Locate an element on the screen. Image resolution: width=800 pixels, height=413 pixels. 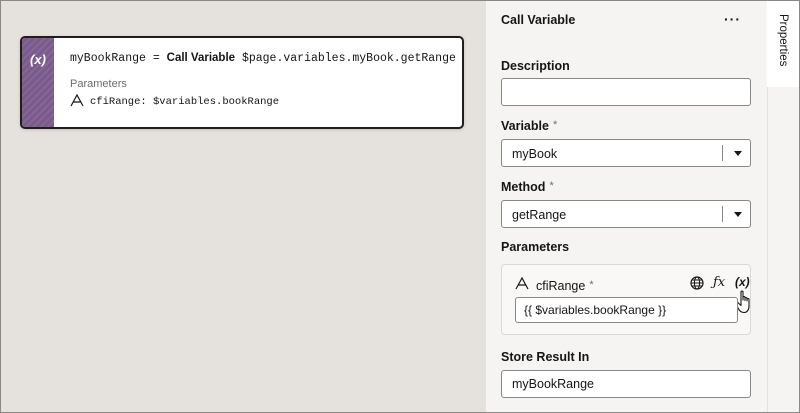
parameters-label: Parameters is located at coordinates (535, 247).